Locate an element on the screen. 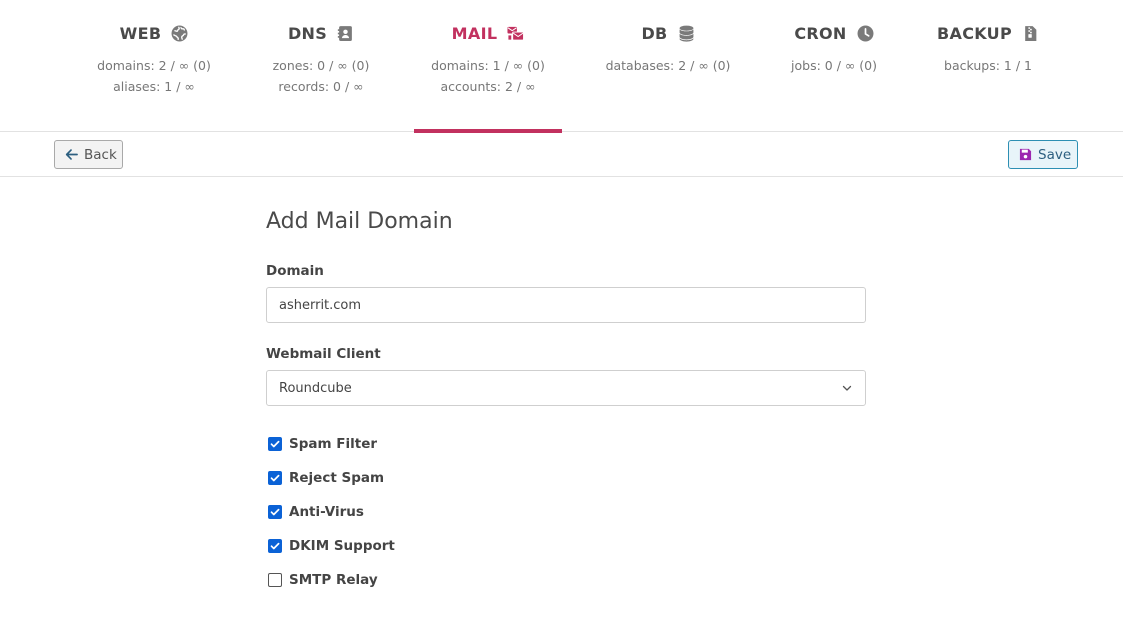 This screenshot has width=1123, height=629. tab-web: WEB domains: 2 / ∞ (0) aliases: 1 / ∞ is located at coordinates (154, 66).